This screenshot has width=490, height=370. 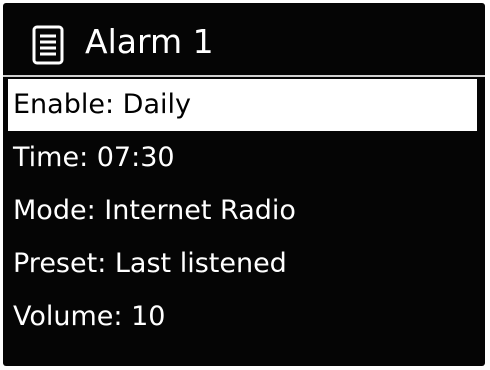 I want to click on menu-item-volume: Volume: 10, so click(x=86, y=317).